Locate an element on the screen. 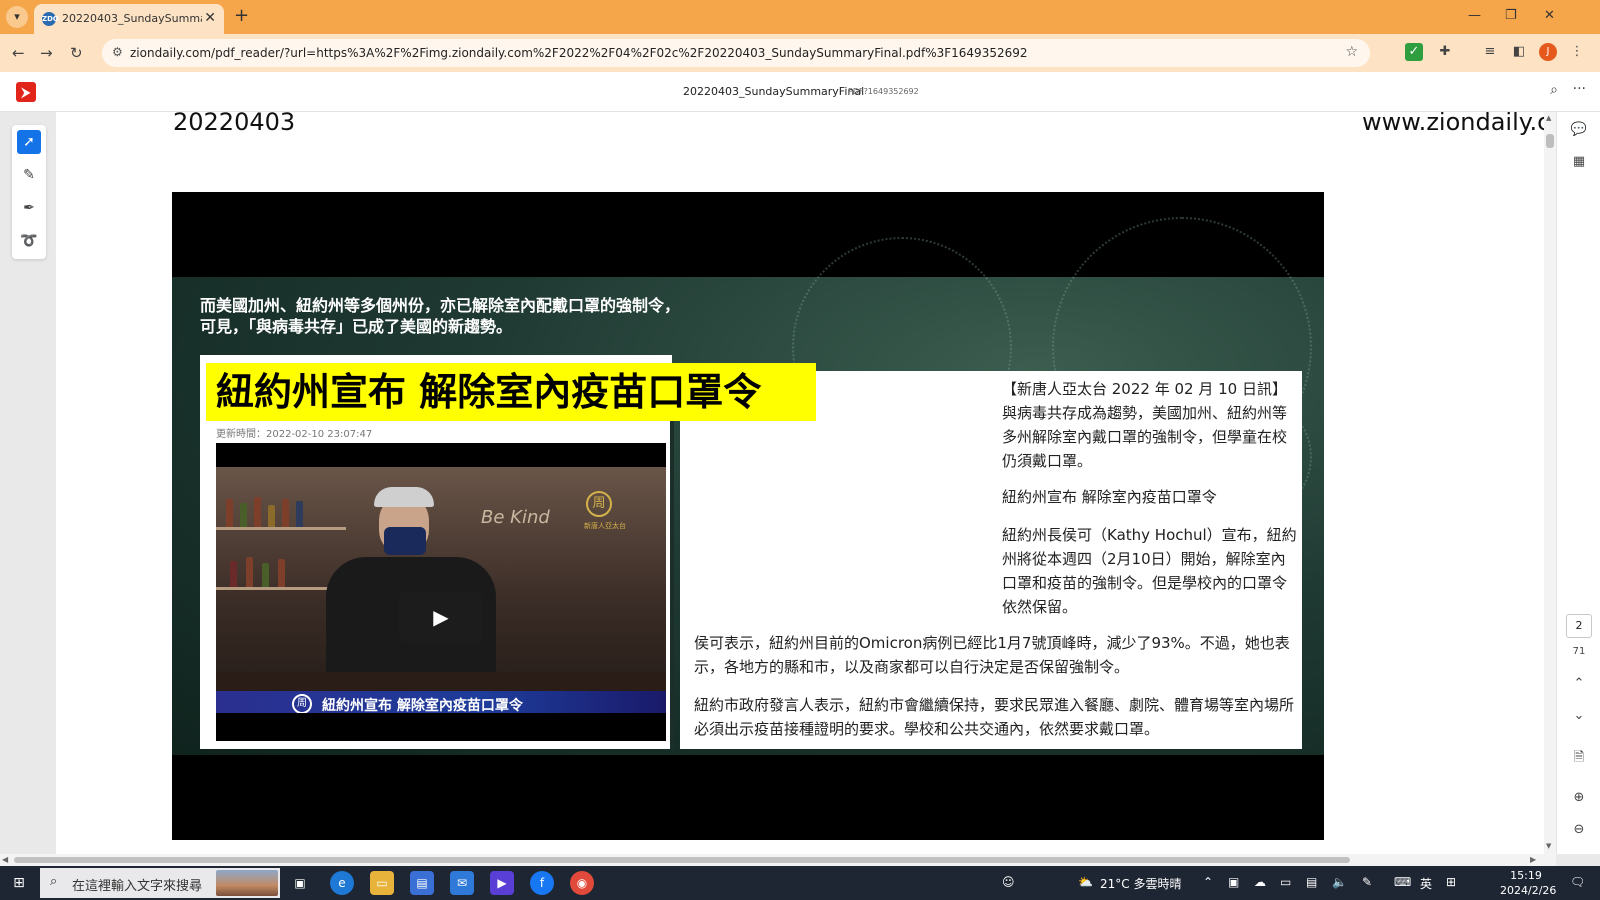 The image size is (1600, 900). chrome-browser-icon: ◉ is located at coordinates (582, 883).